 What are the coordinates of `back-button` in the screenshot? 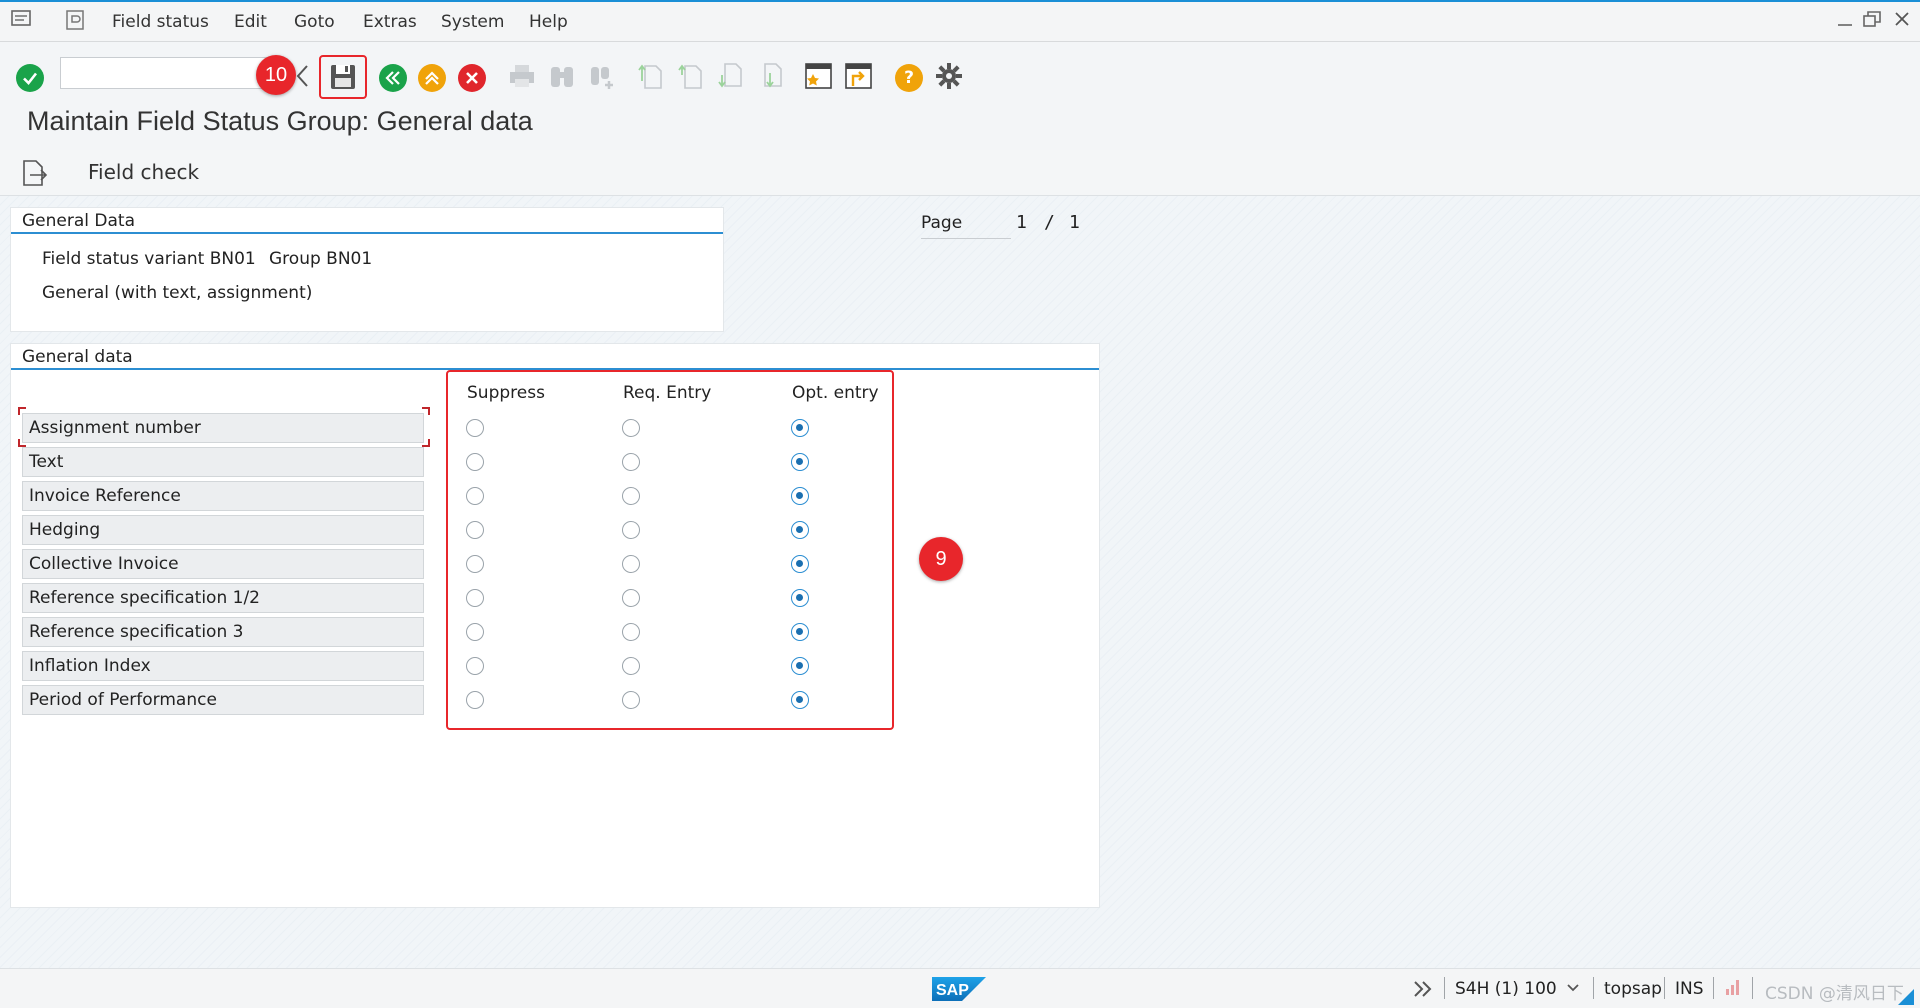 It's located at (393, 78).